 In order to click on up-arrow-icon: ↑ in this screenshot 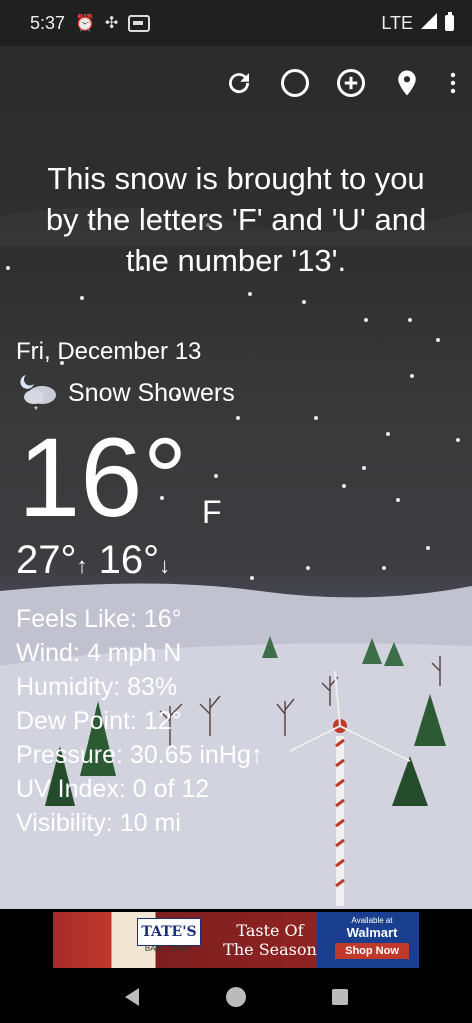, I will do `click(82, 565)`.